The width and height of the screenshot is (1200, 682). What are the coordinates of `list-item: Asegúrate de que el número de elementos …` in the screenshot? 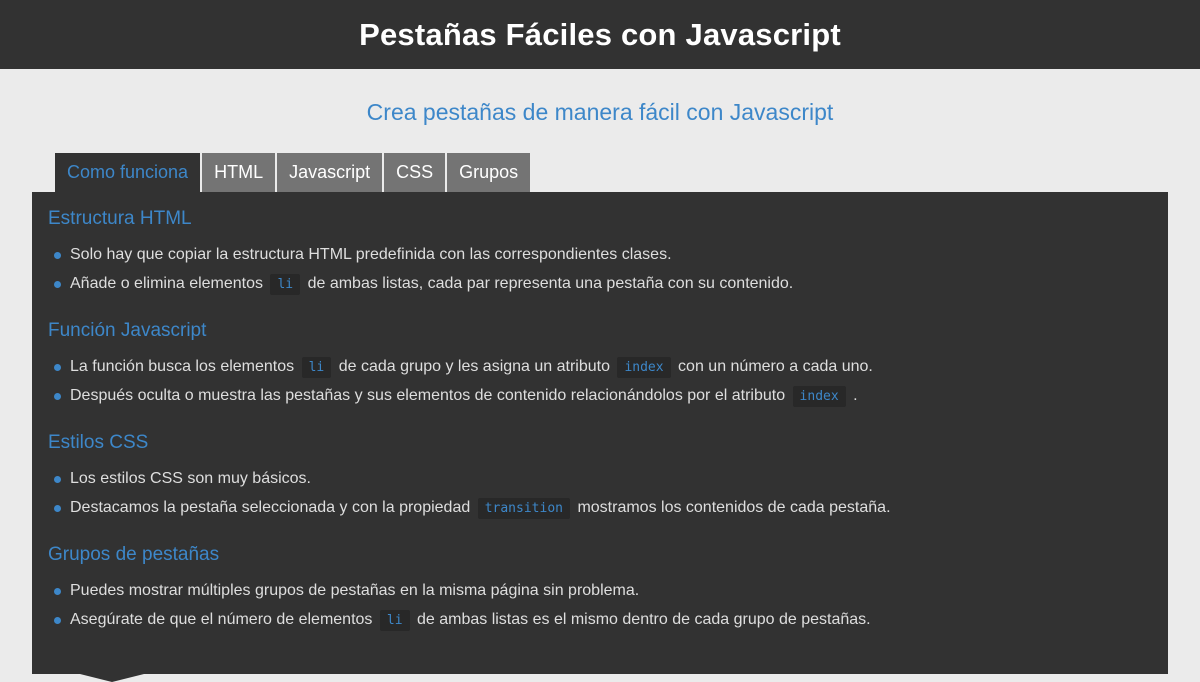 It's located at (600, 620).